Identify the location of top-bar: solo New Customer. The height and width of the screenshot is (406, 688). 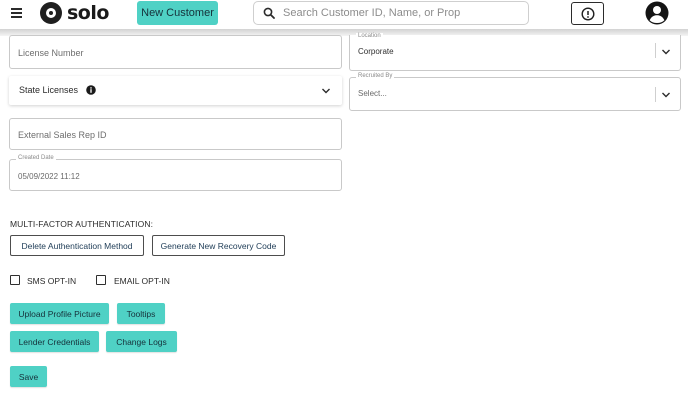
(344, 15).